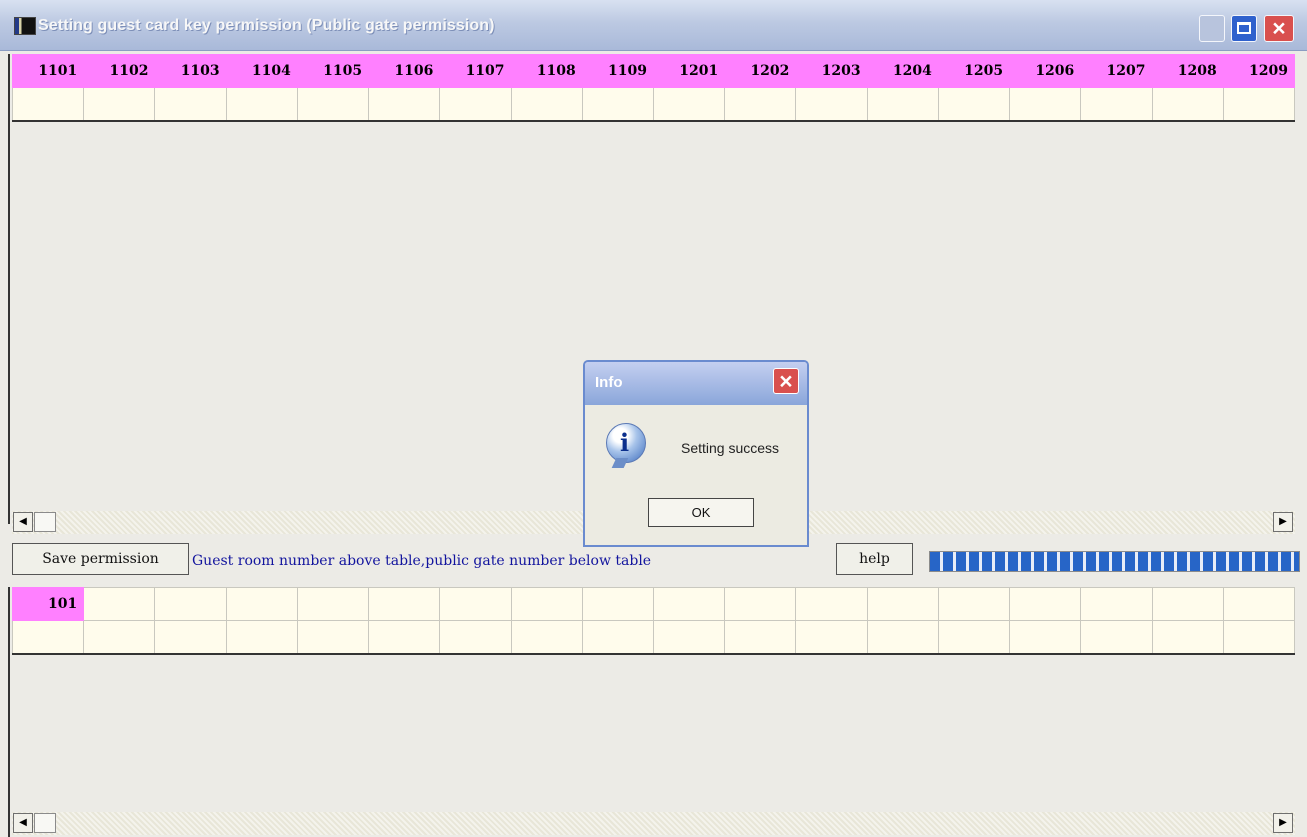  What do you see at coordinates (617, 71) in the screenshot?
I see `room-header-cell: 1109` at bounding box center [617, 71].